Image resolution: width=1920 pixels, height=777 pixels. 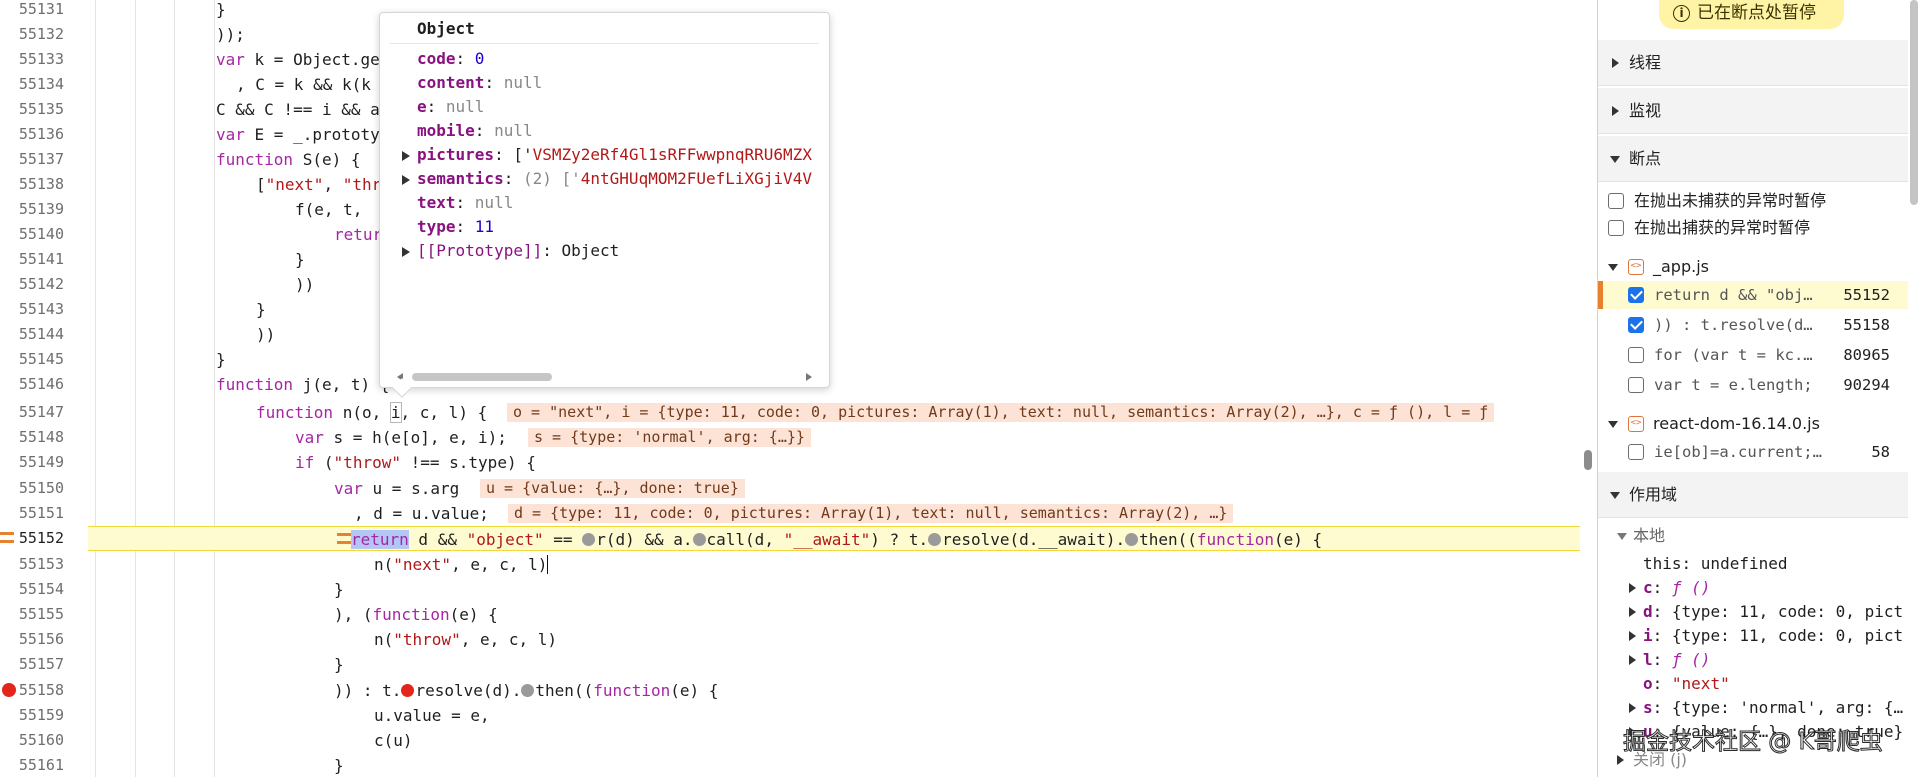 I want to click on code-line: 55161}, so click(x=798, y=765).